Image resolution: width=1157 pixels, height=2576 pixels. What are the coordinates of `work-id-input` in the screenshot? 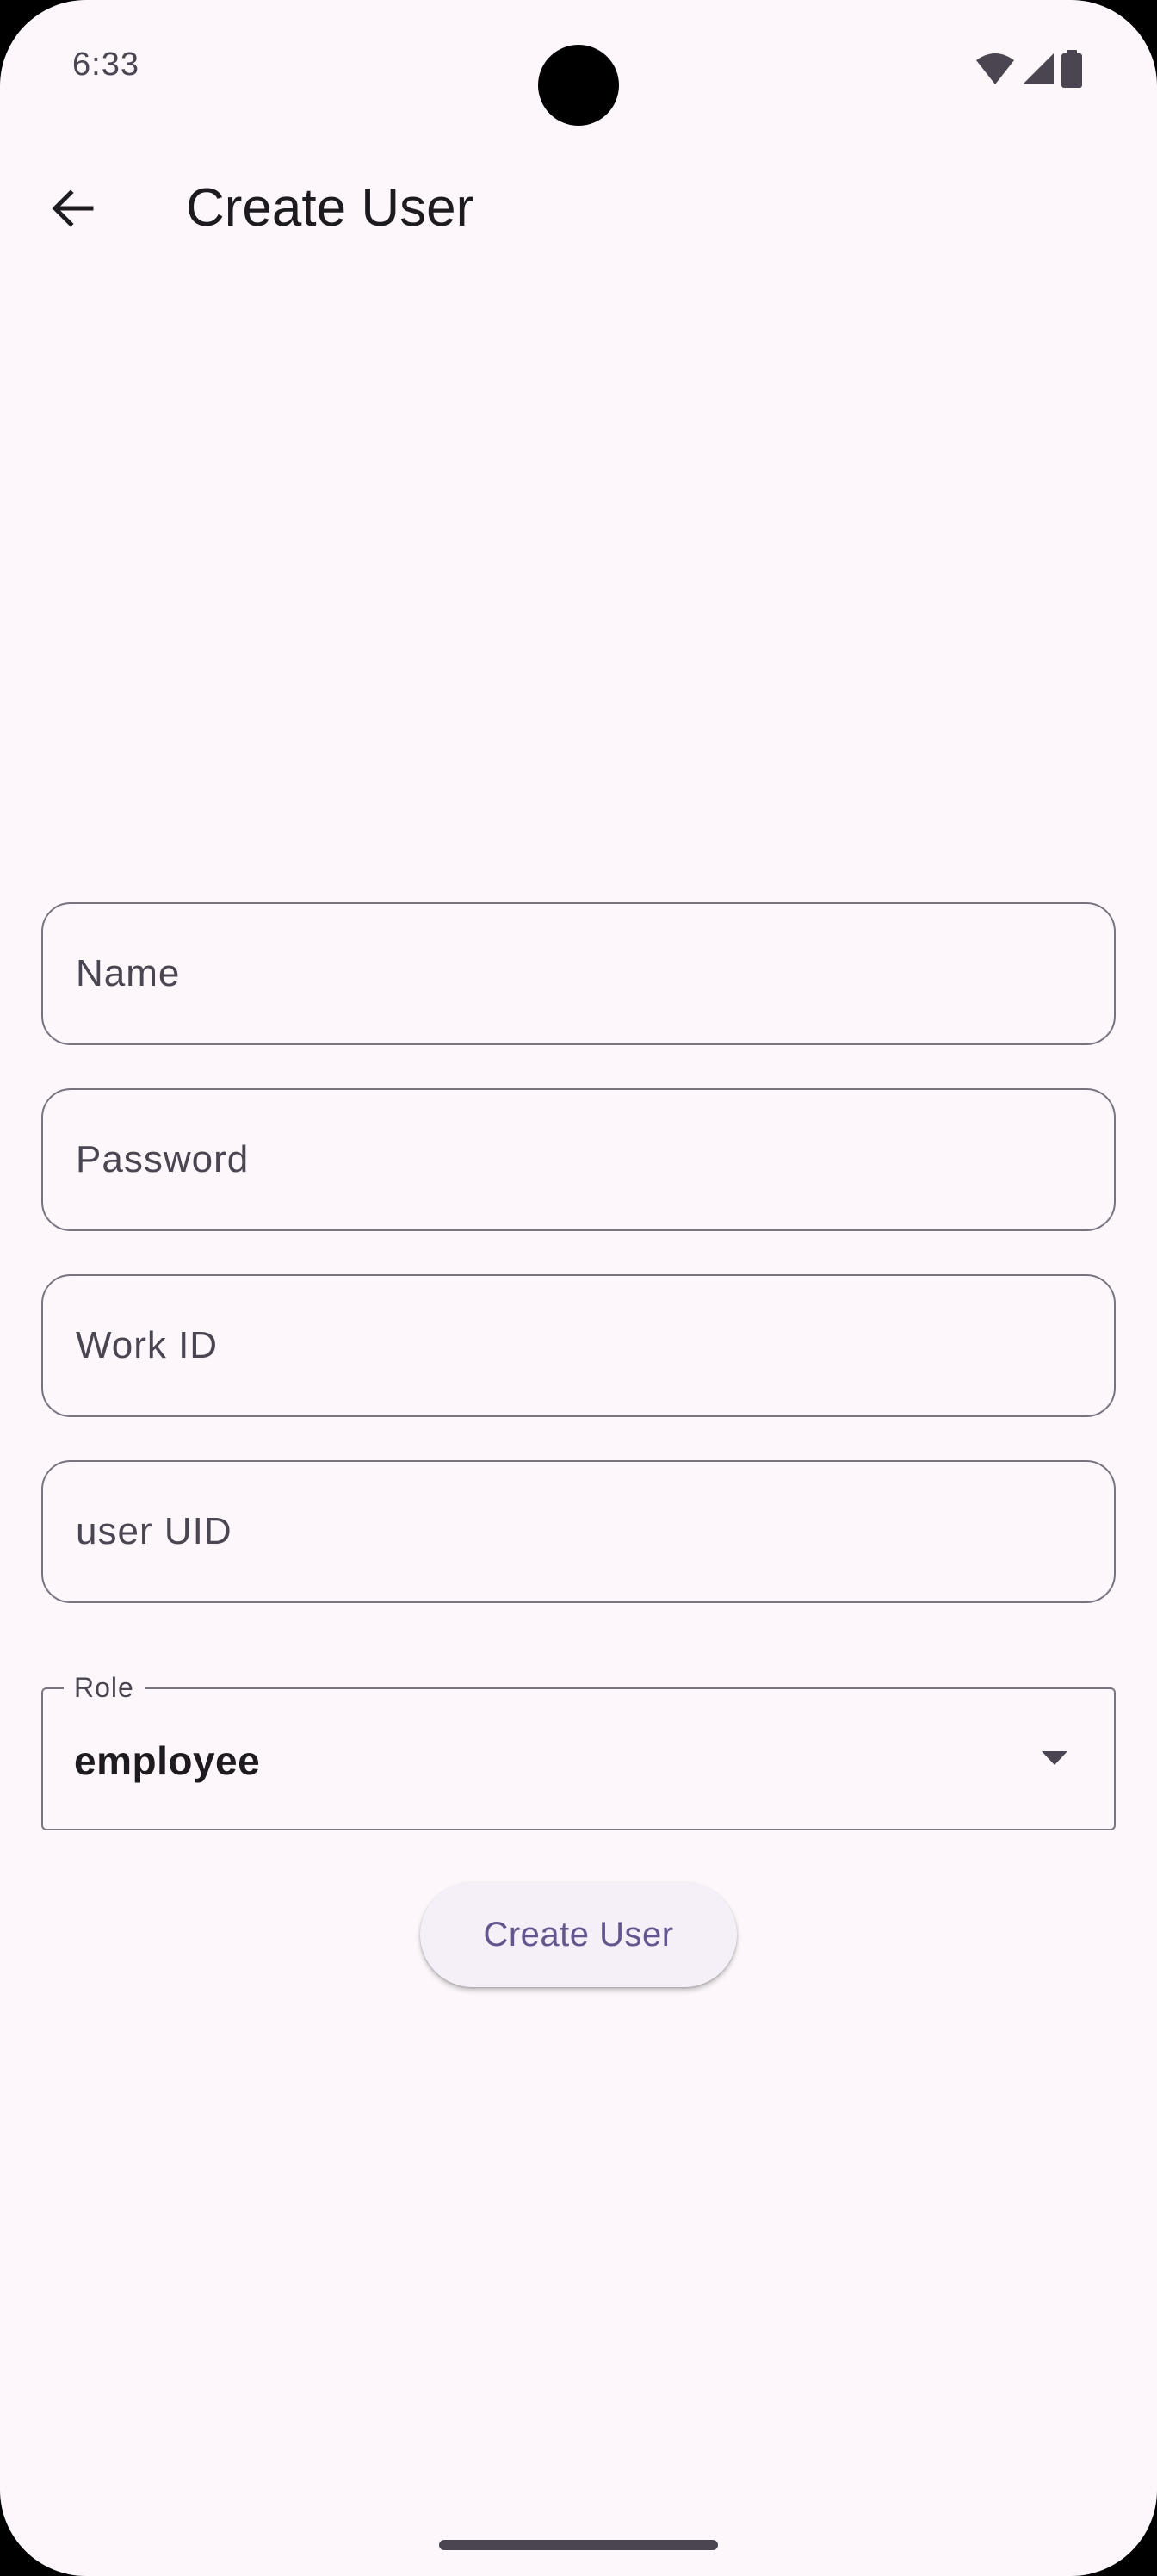 It's located at (594, 1346).